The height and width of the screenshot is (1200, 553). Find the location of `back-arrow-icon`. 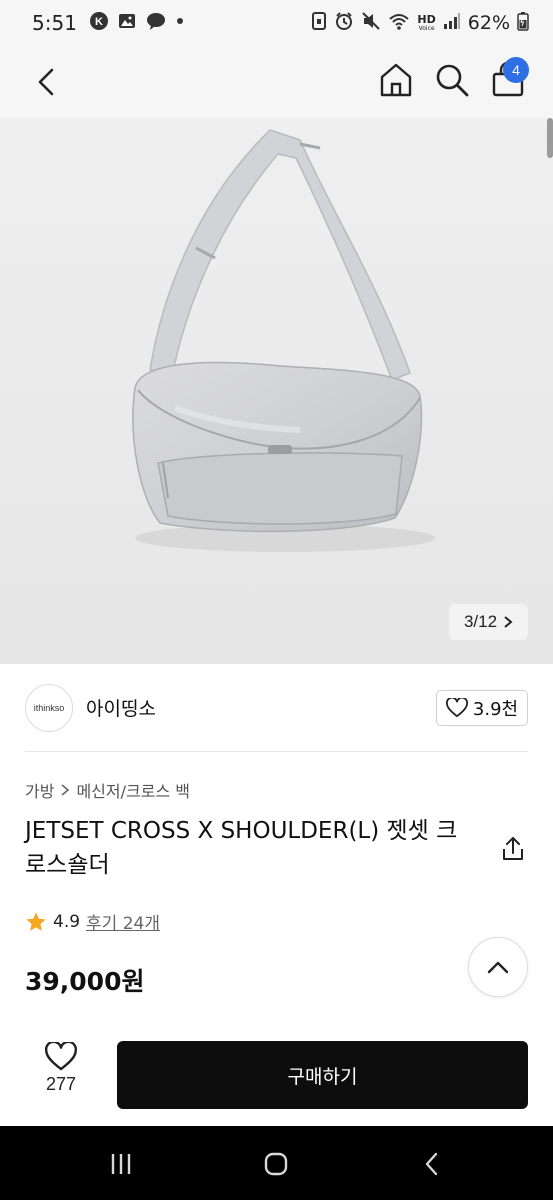

back-arrow-icon is located at coordinates (46, 82).